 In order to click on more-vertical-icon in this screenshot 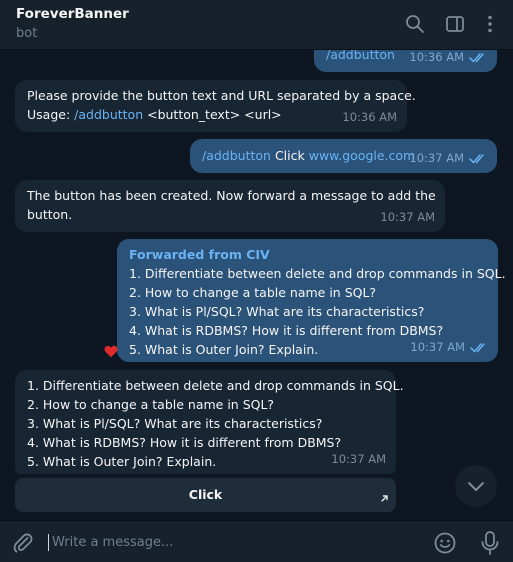, I will do `click(490, 24)`.